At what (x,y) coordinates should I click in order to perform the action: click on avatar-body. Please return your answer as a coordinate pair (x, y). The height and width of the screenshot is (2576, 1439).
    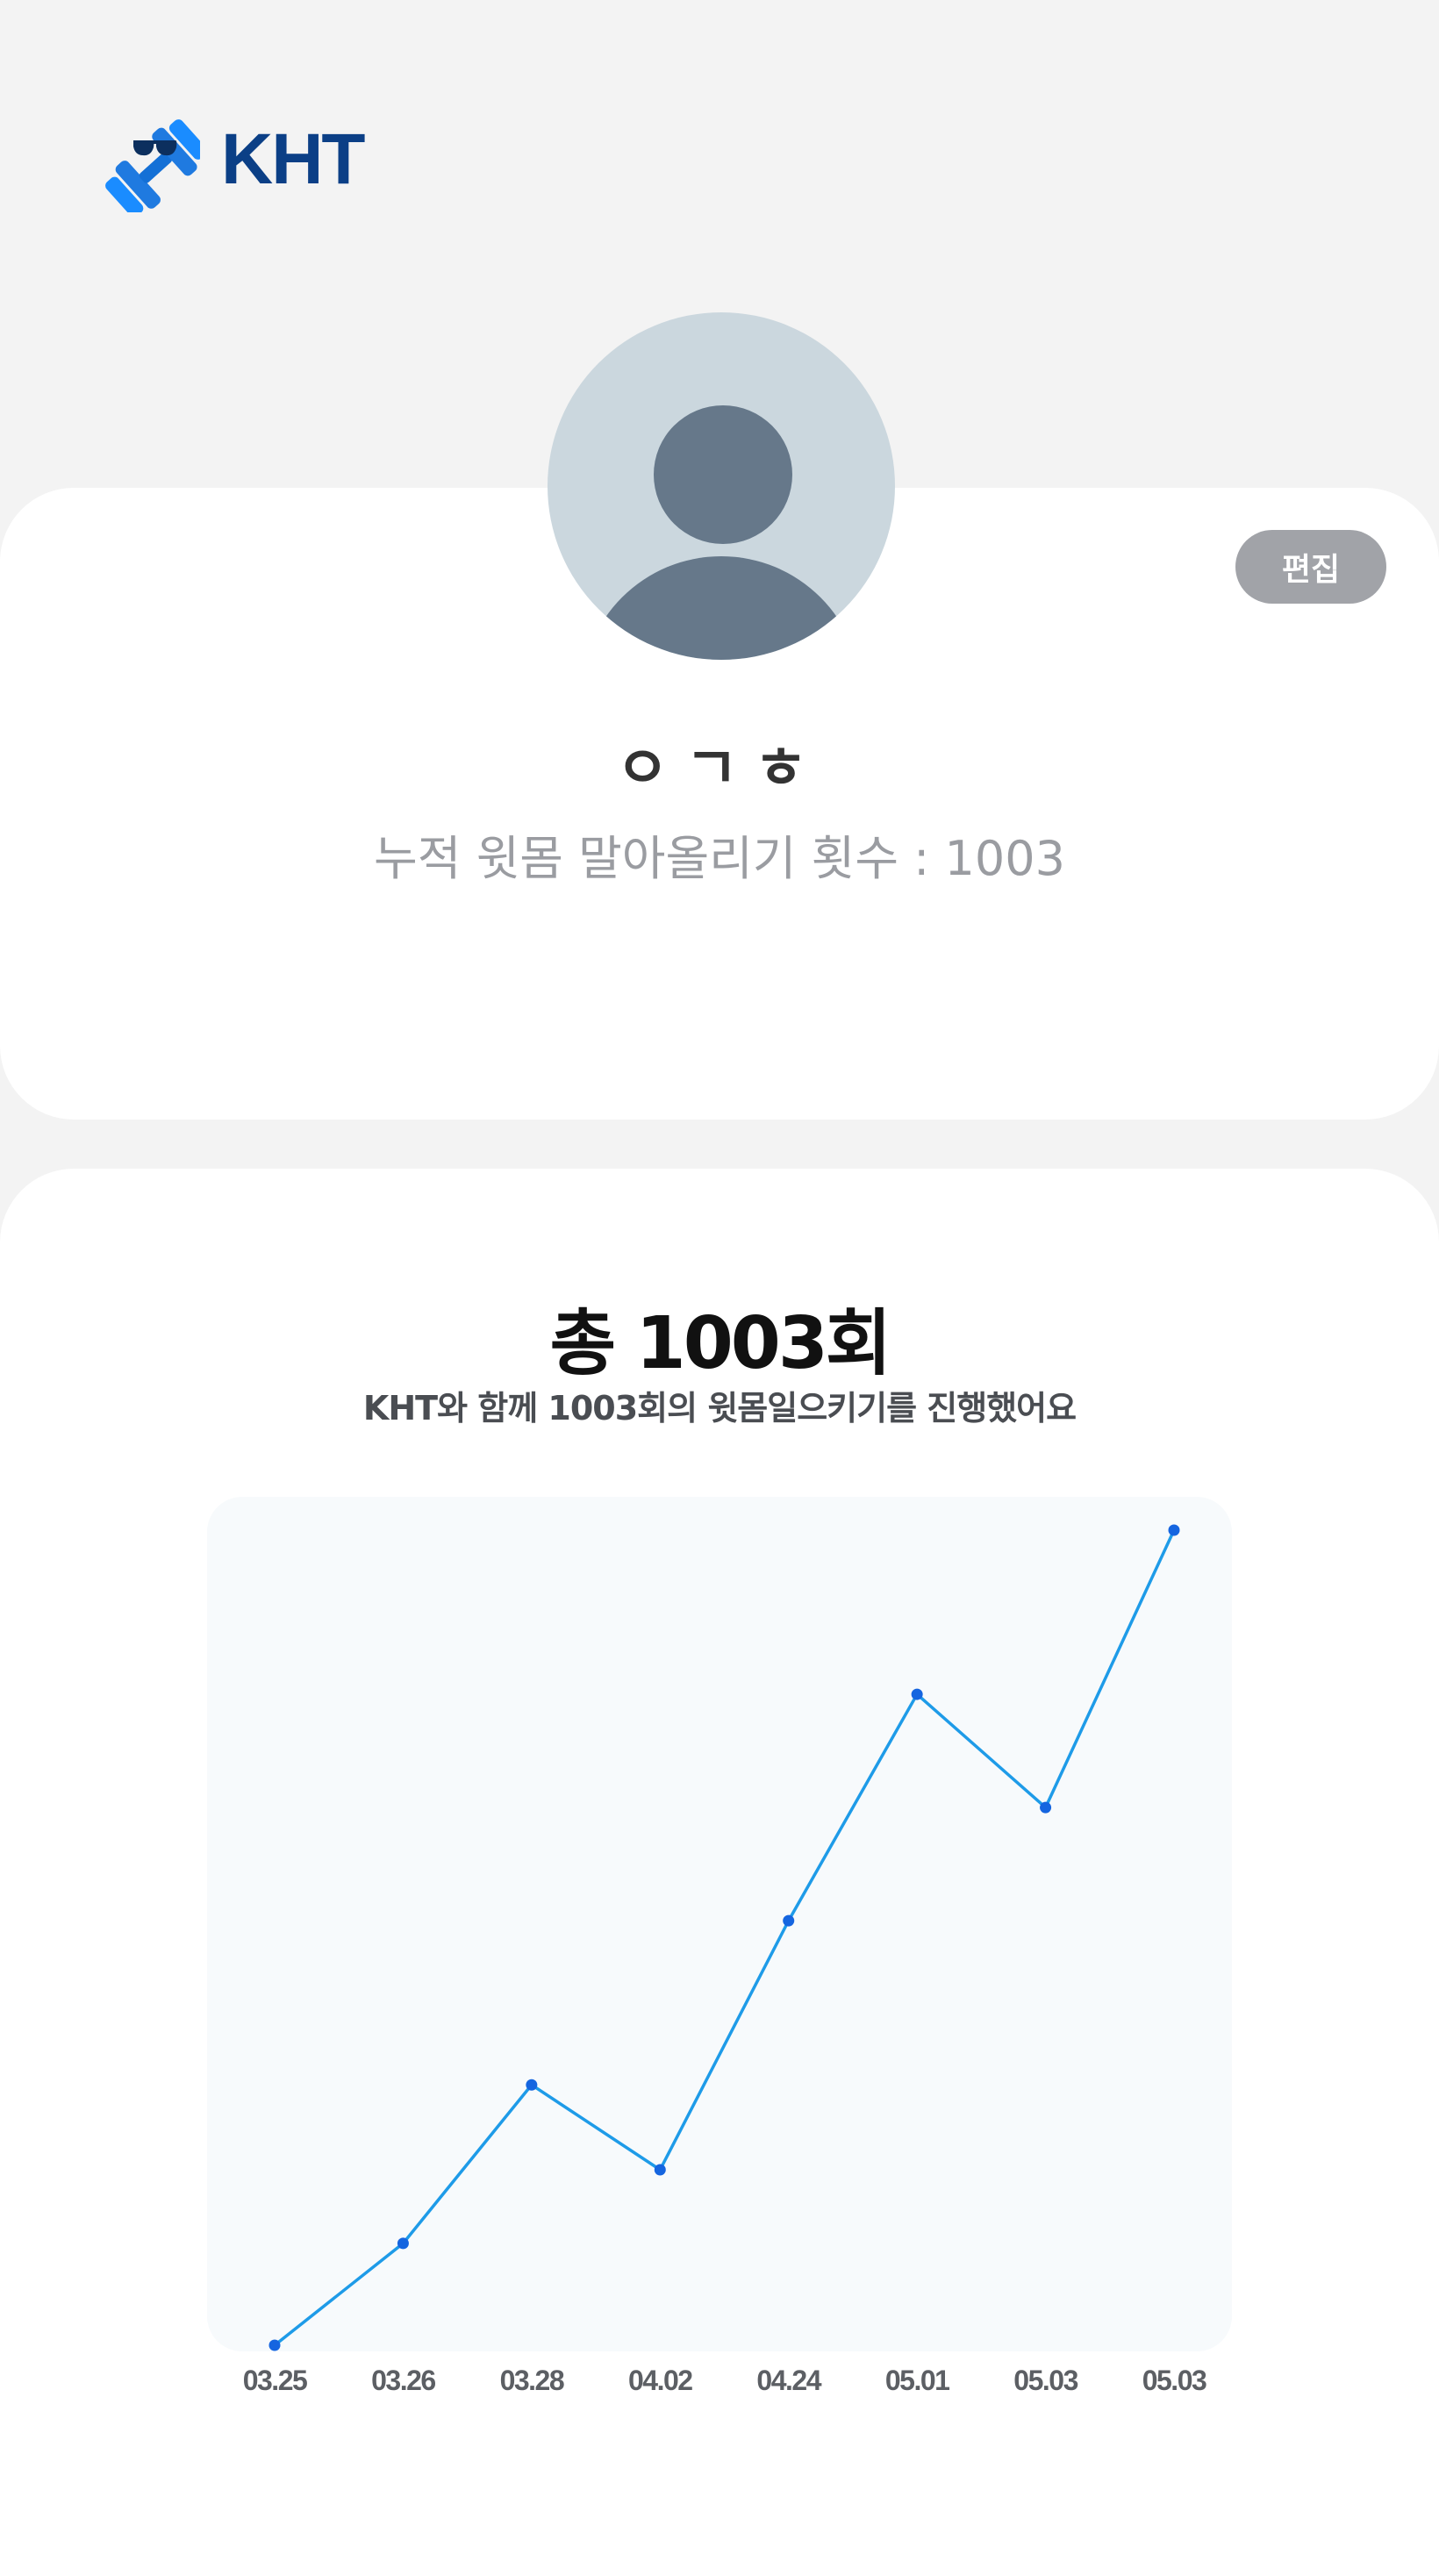
    Looking at the image, I should click on (721, 608).